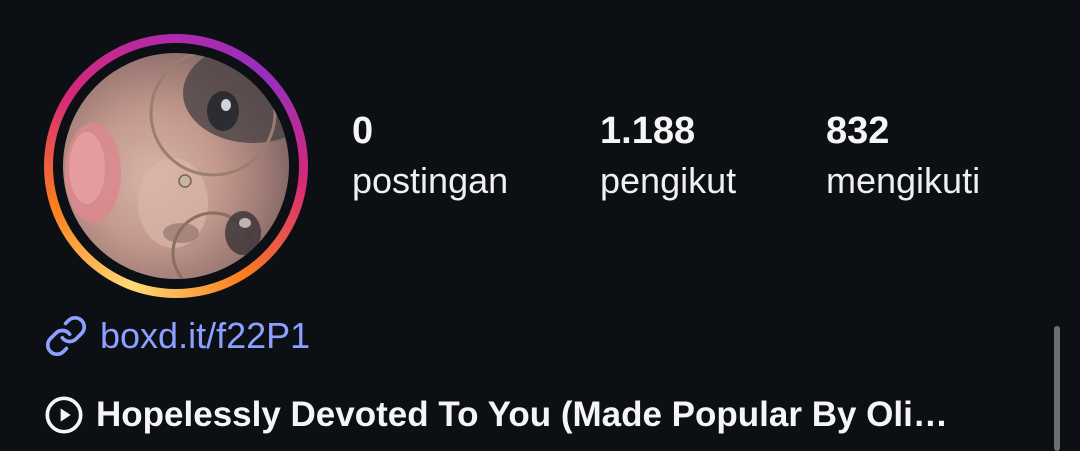  I want to click on play-circle-icon, so click(64, 415).